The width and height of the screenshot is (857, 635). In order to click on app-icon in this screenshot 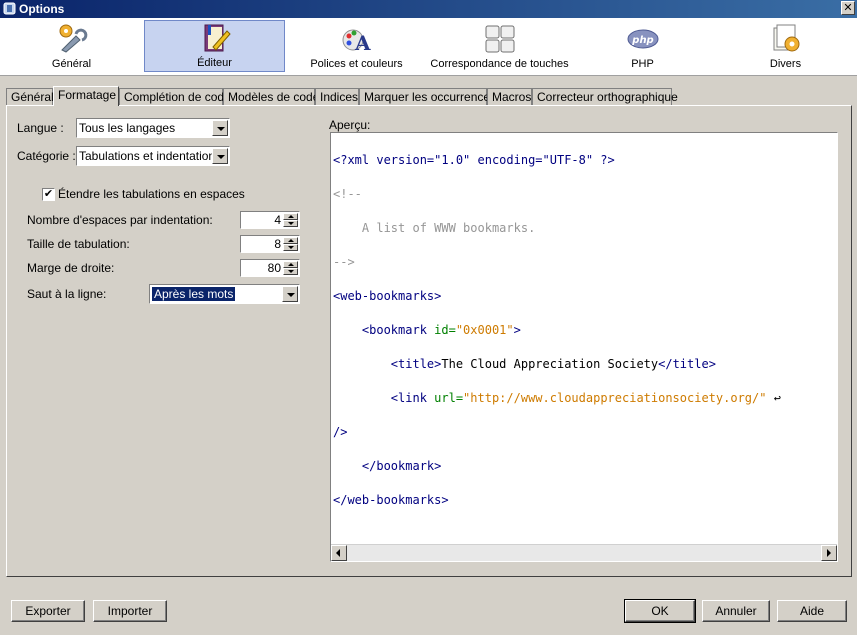, I will do `click(9, 8)`.